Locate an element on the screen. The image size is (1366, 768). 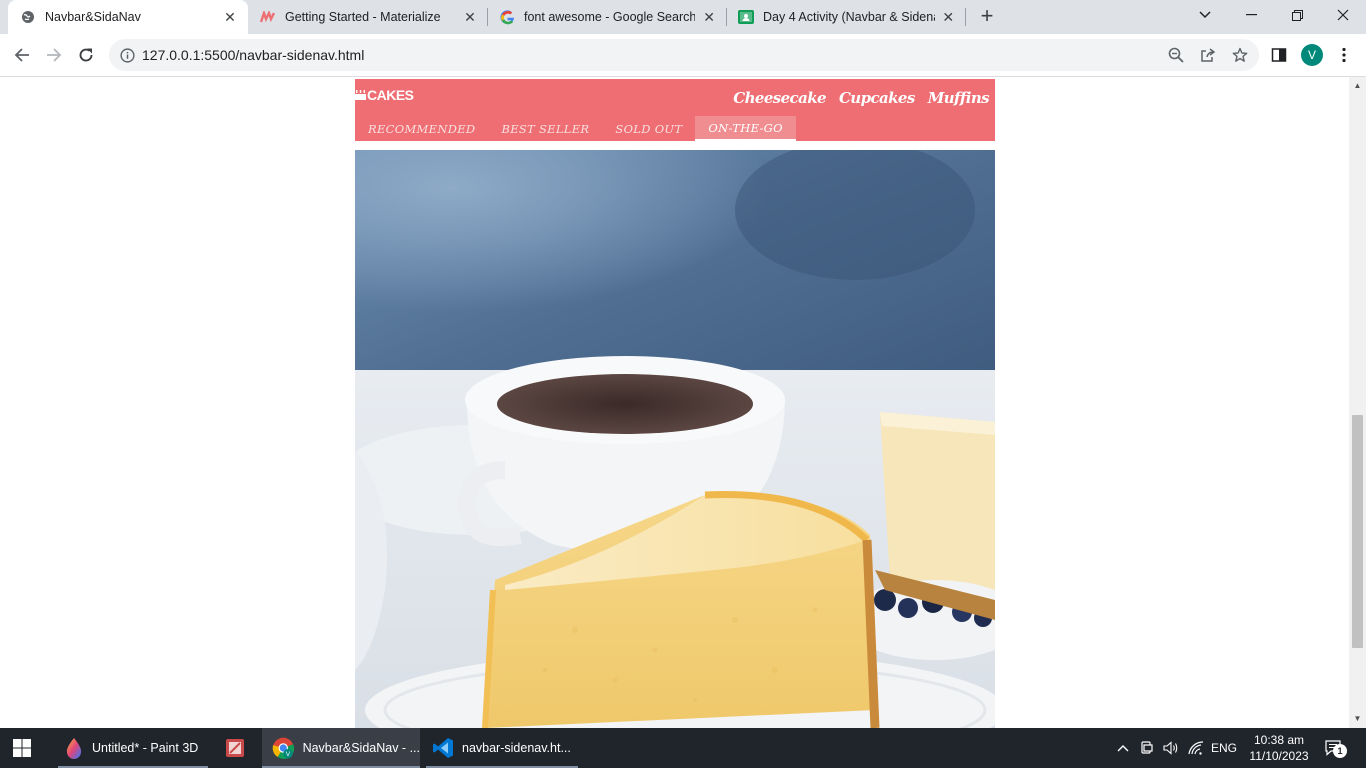
tab-title: Day 4 Activity (Navbar & Sidena is located at coordinates (849, 17).